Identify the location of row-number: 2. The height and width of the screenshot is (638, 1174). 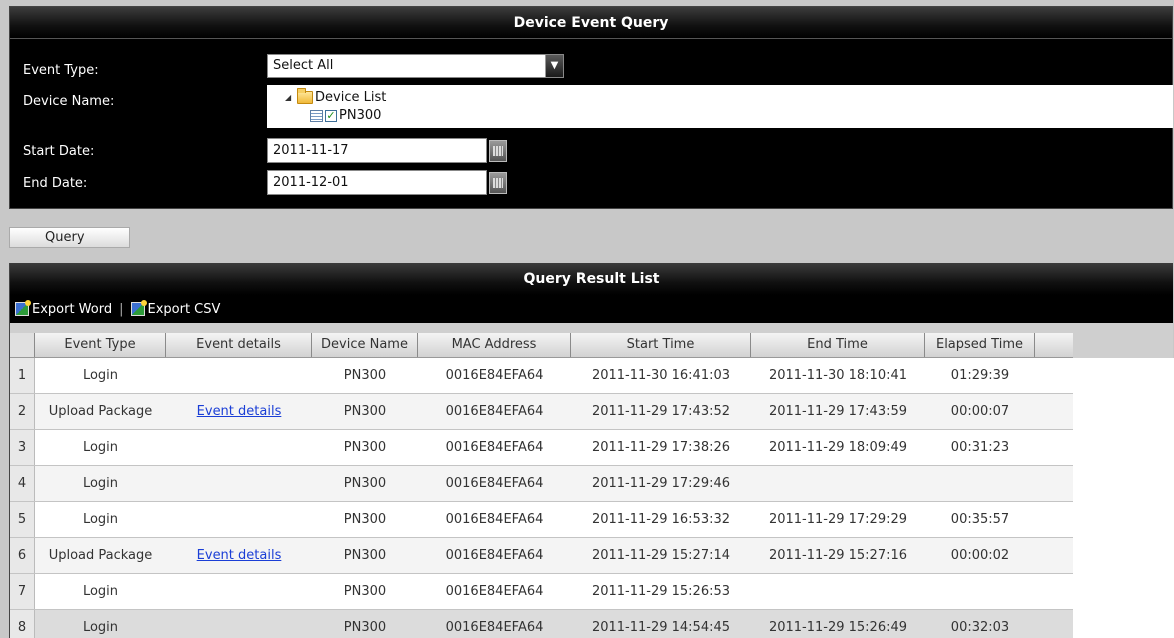
(22, 411).